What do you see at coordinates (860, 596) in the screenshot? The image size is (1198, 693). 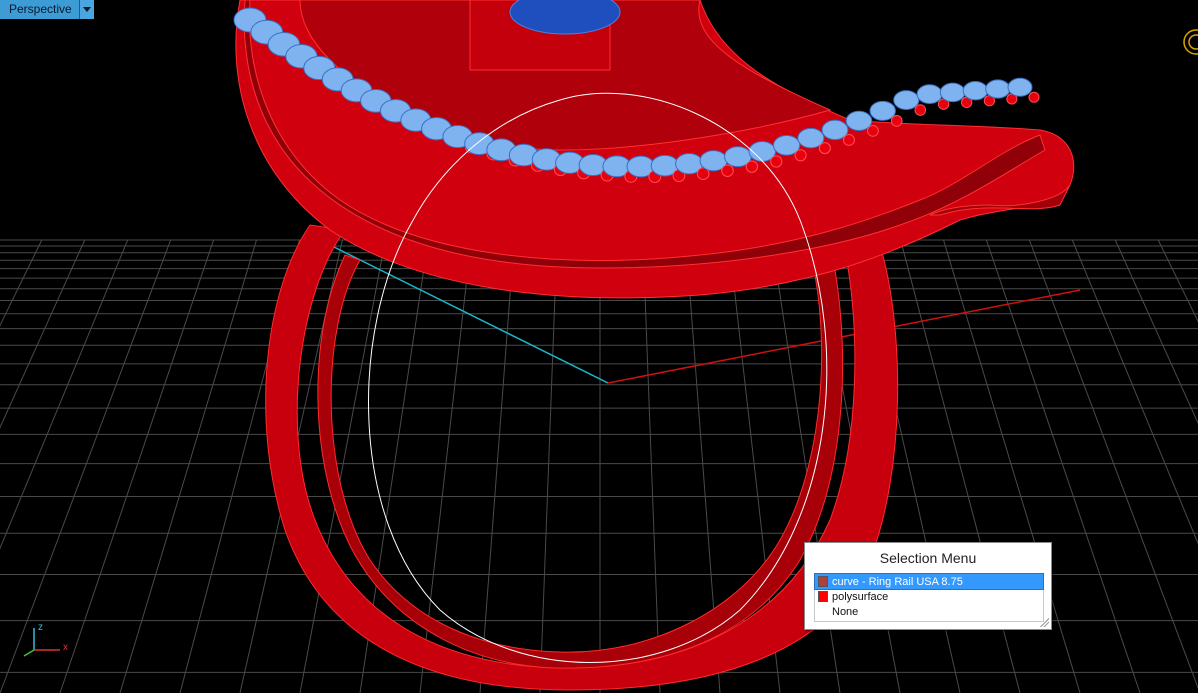 I see `selection-item-label: polysurface` at bounding box center [860, 596].